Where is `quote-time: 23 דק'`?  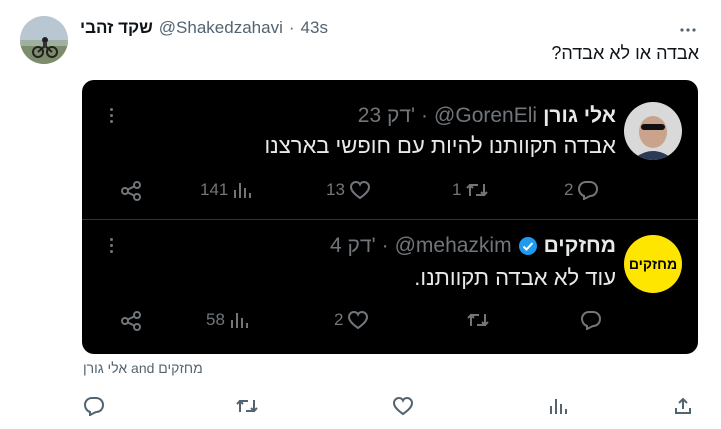 quote-time: 23 דק' is located at coordinates (386, 116).